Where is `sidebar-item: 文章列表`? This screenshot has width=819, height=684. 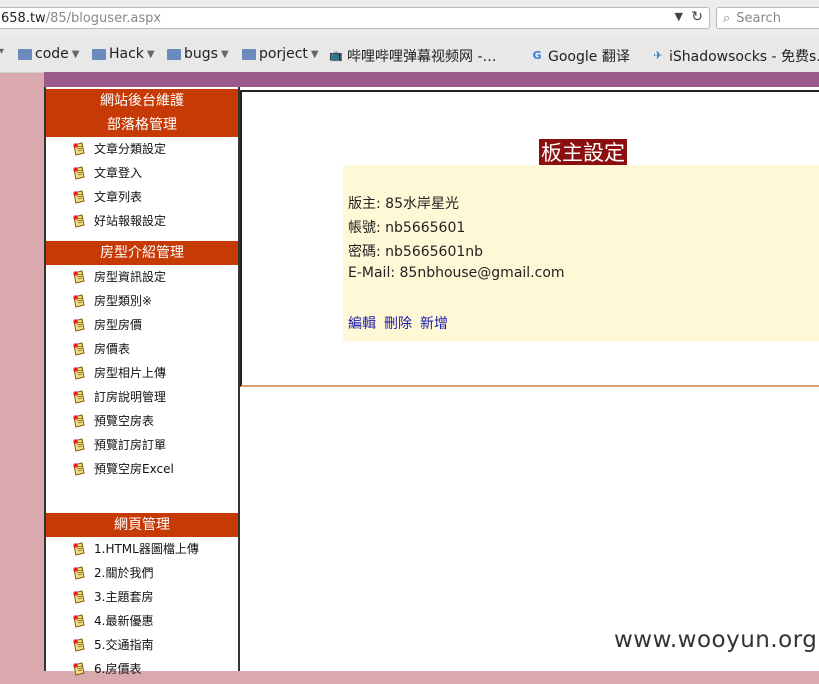
sidebar-item: 文章列表 is located at coordinates (142, 197).